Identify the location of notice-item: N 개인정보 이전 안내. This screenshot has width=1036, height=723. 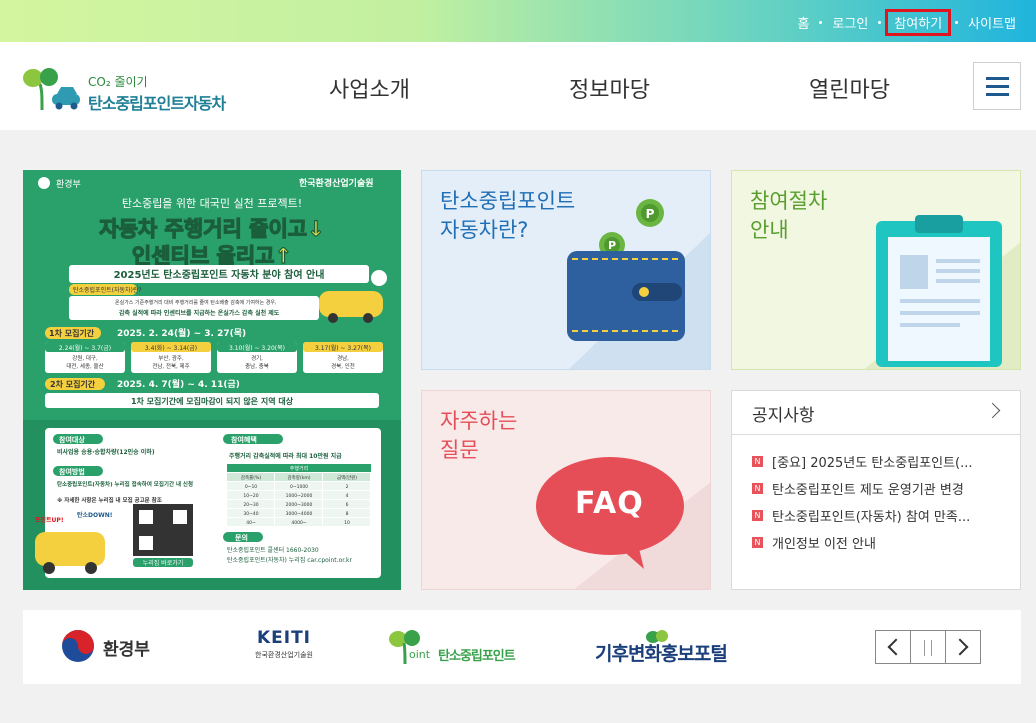
(886, 542).